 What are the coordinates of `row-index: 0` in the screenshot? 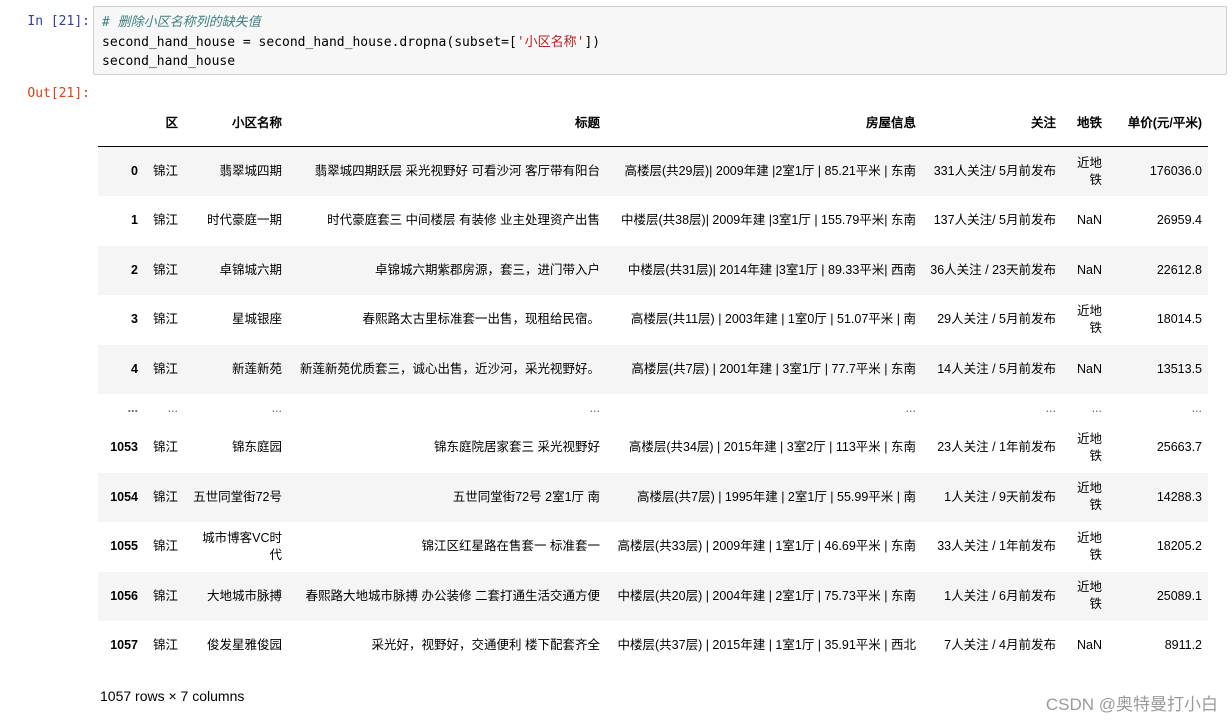 It's located at (134, 171).